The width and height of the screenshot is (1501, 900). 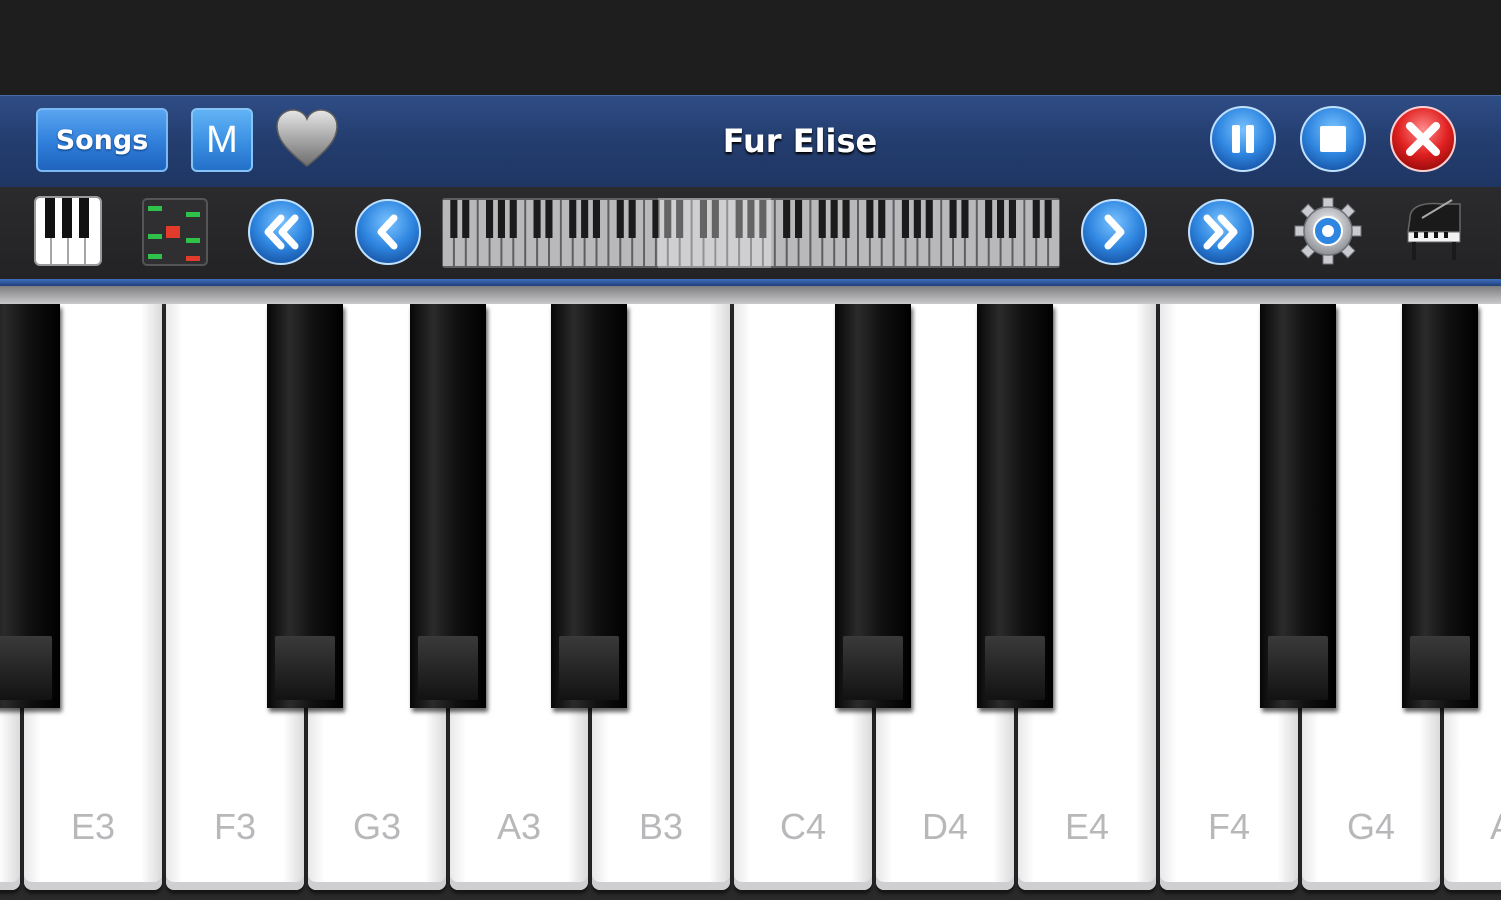 I want to click on visible-range-highlight, so click(x=714, y=233).